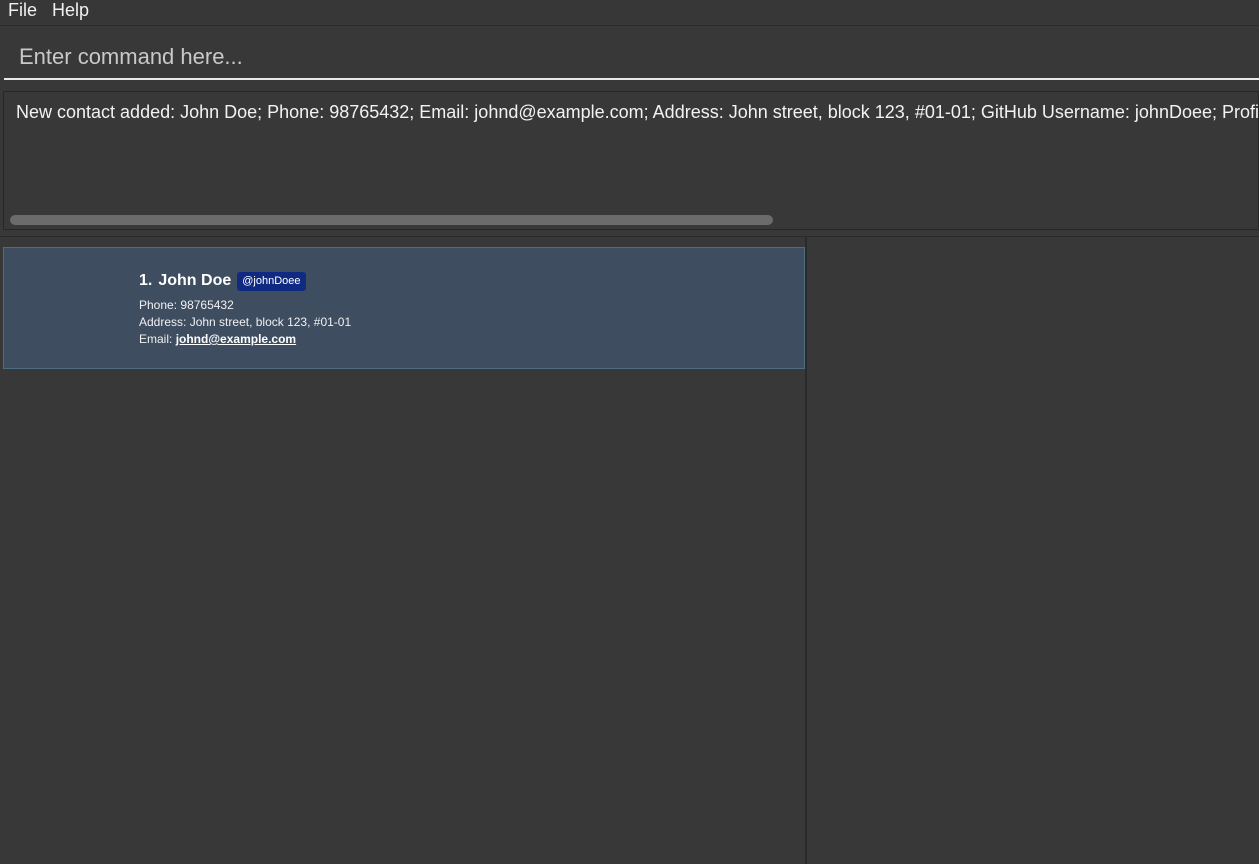 The image size is (1259, 864). Describe the element at coordinates (629, 13) in the screenshot. I see `menu-bar: File Help` at that location.